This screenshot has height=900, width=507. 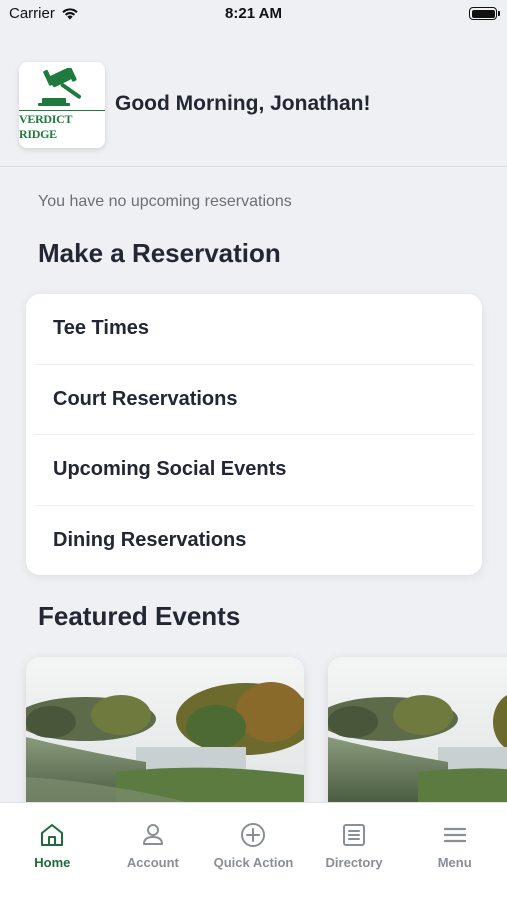 I want to click on tab-quick-action: Quick Action, so click(x=253, y=851).